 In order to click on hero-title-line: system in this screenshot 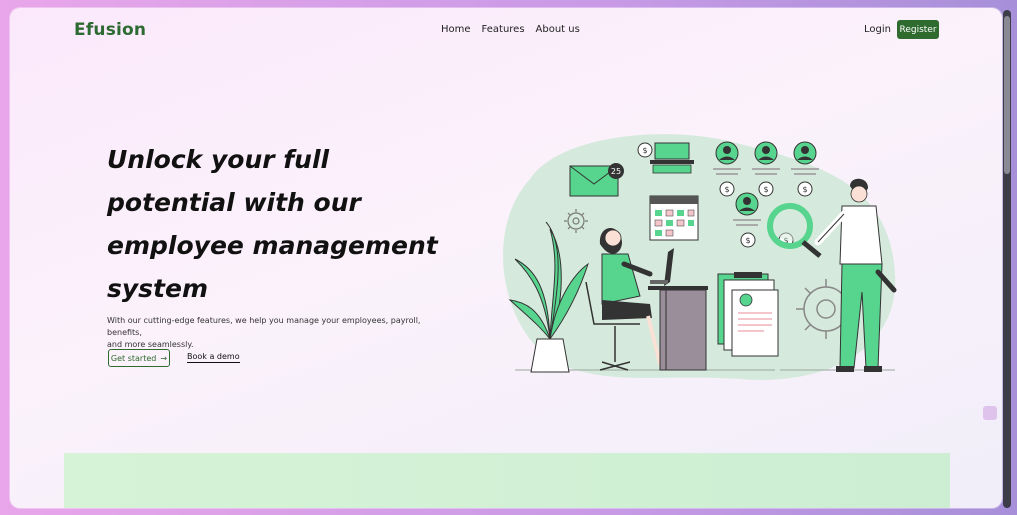, I will do `click(158, 288)`.